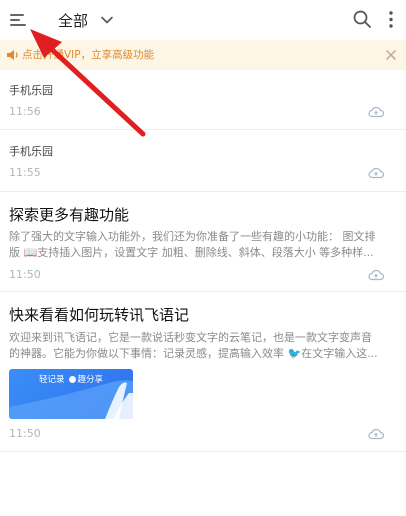 The width and height of the screenshot is (406, 516). Describe the element at coordinates (73, 20) in the screenshot. I see `page-title: 全部` at that location.